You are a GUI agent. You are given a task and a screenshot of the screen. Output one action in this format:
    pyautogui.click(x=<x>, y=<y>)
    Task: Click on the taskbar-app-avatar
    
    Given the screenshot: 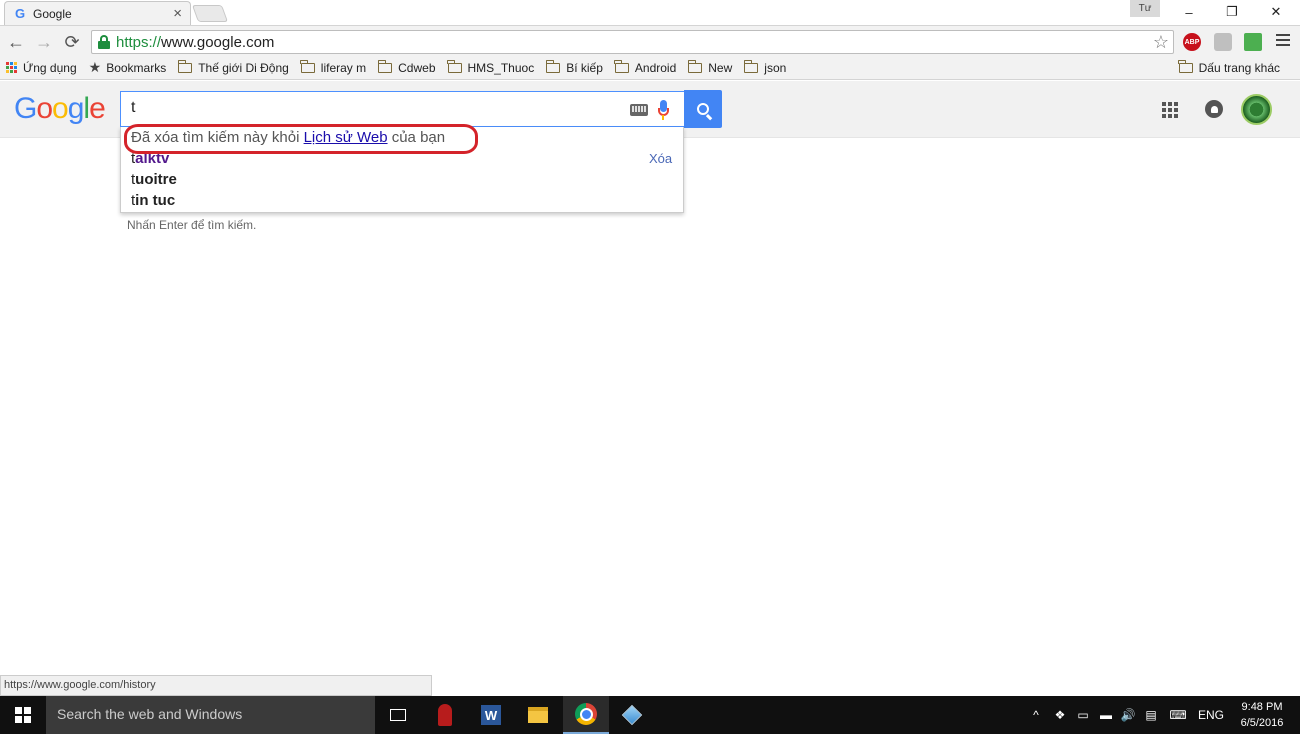 What is the action you would take?
    pyautogui.click(x=445, y=715)
    